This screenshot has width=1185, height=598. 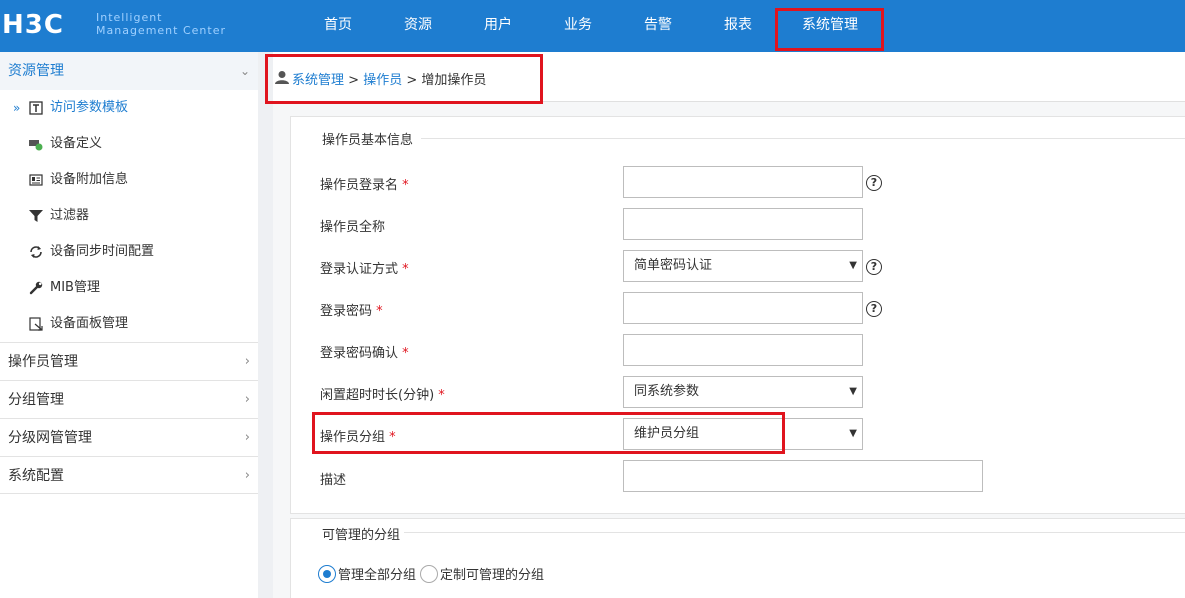 I want to click on password-confirm-label: 登录密码确认 *, so click(x=364, y=351).